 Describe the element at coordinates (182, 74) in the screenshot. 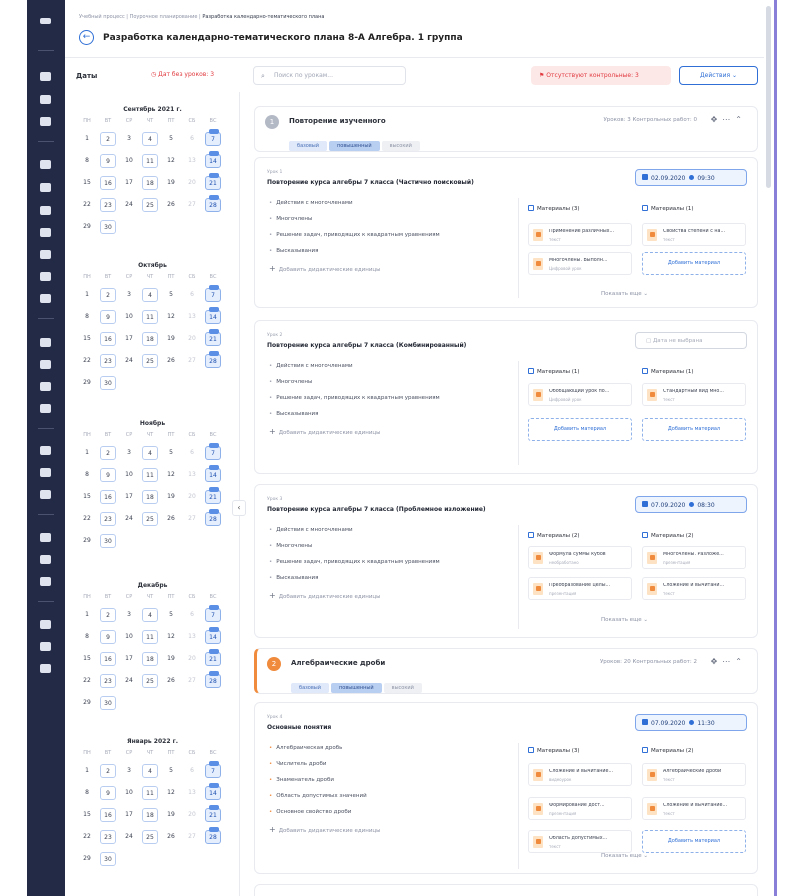

I see `days-without-lessons-link: ◷ Дат без уроков: 3` at that location.